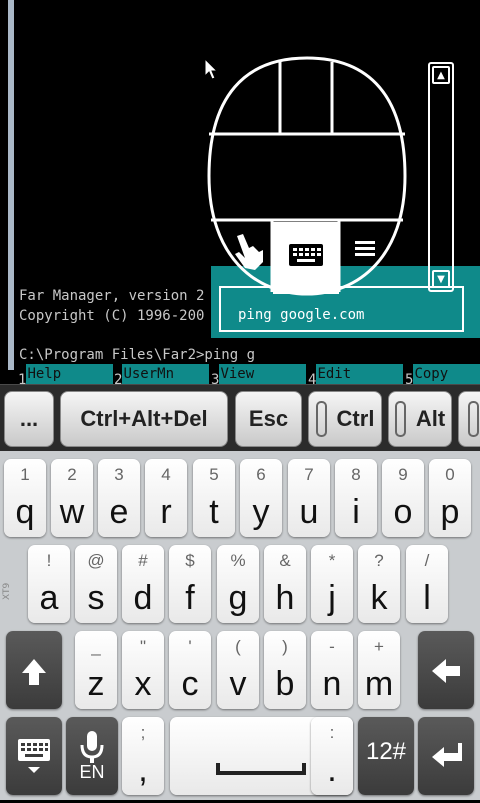 The height and width of the screenshot is (803, 480). I want to click on fkey-label: UserMn, so click(166, 374).